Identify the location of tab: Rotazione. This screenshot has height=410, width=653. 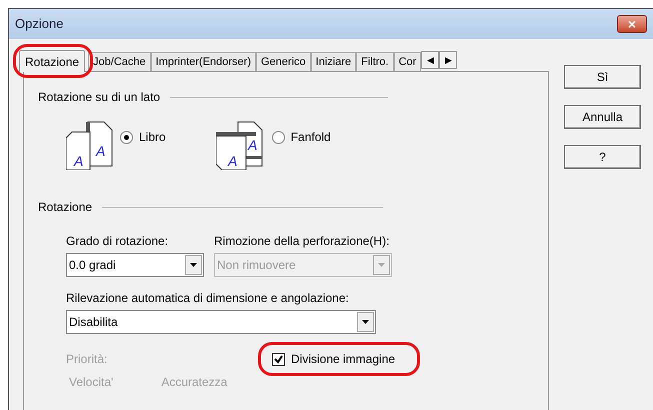
(52, 61).